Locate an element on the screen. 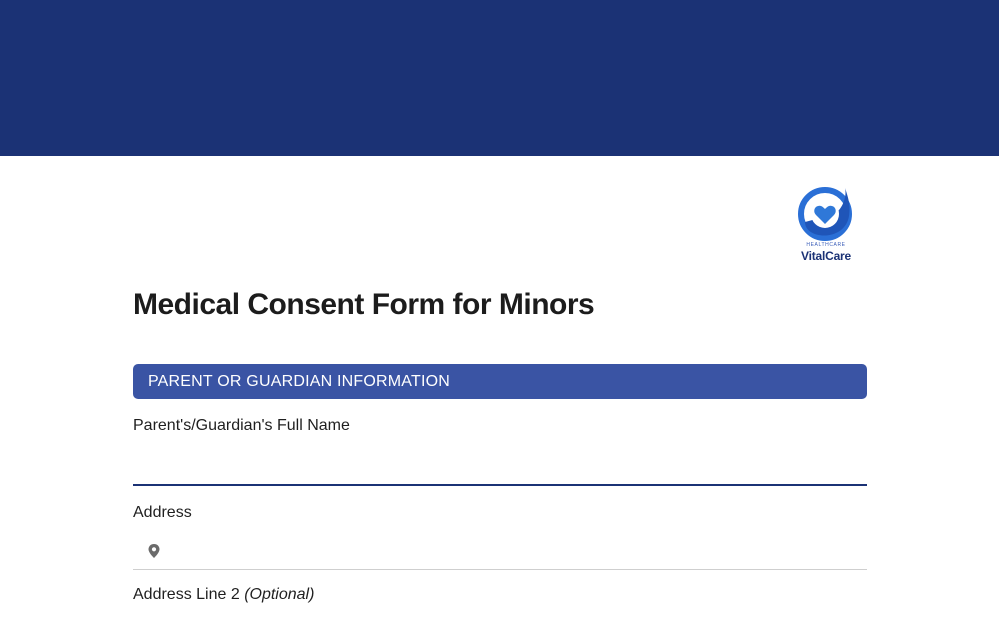 The image size is (999, 625). address-line2-label: Address Line 2 (Optional) is located at coordinates (223, 595).